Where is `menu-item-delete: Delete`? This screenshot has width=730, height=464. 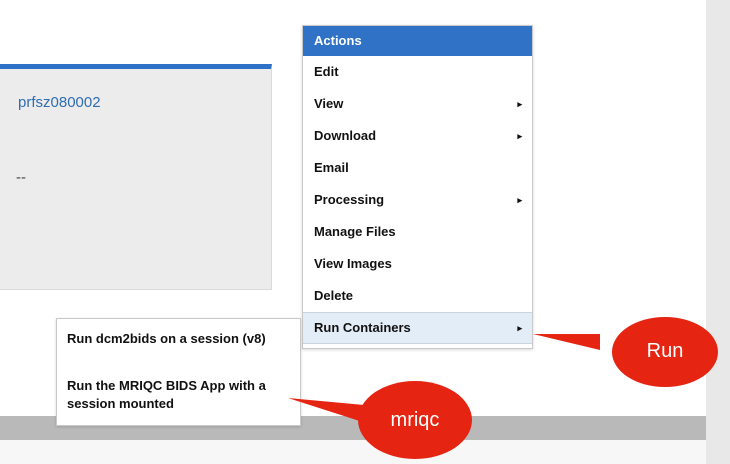 menu-item-delete: Delete is located at coordinates (417, 296).